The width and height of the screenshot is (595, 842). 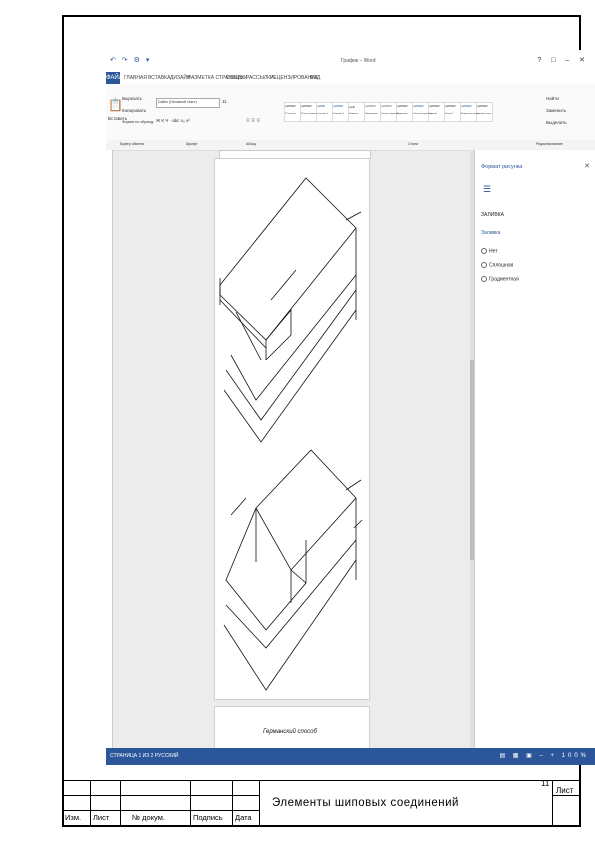 What do you see at coordinates (288, 259) in the screenshot?
I see `upper-board-outline` at bounding box center [288, 259].